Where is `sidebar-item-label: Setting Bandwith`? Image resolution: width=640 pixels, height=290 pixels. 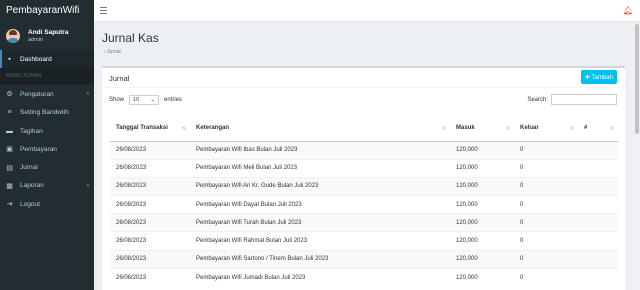 sidebar-item-label: Setting Bandwith is located at coordinates (44, 113).